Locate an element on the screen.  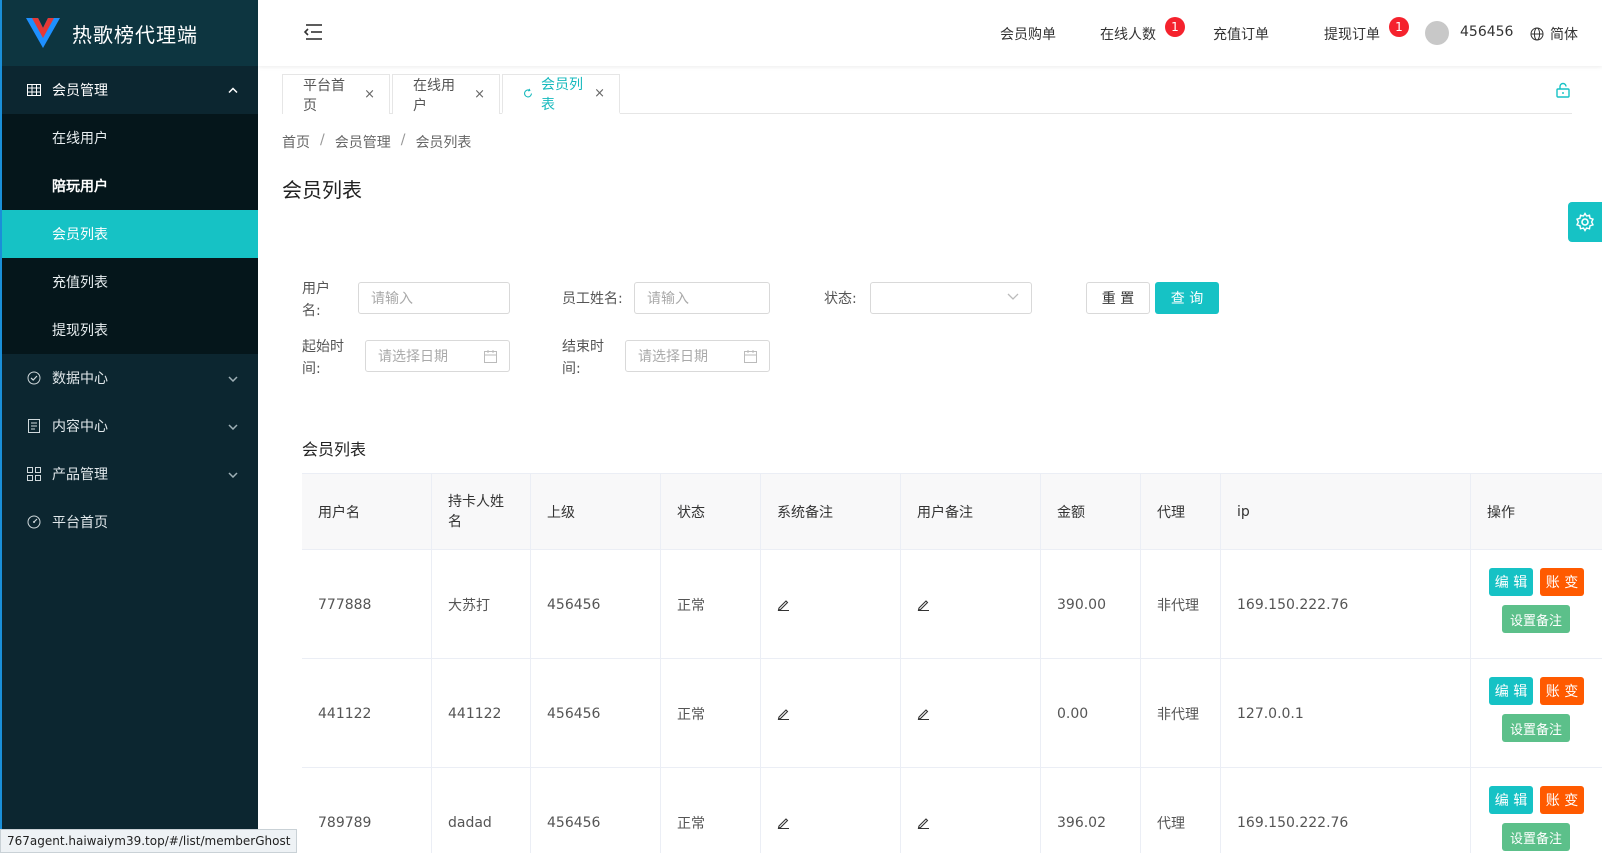
check-circle-icon is located at coordinates (34, 378).